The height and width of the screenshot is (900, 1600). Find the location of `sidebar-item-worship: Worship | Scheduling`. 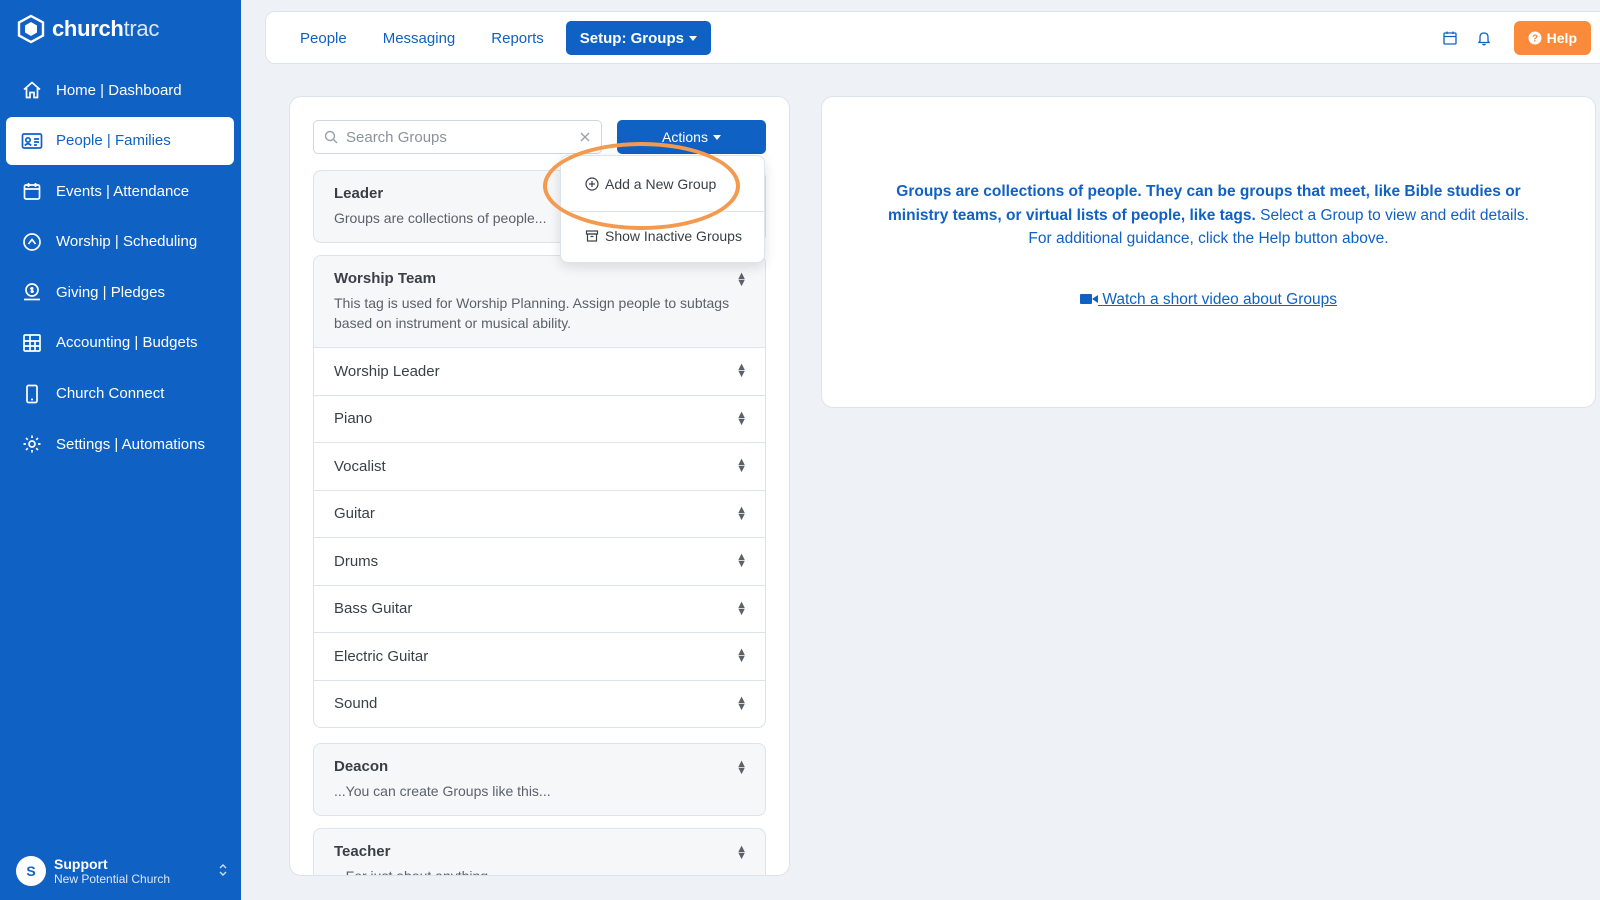

sidebar-item-worship: Worship | Scheduling is located at coordinates (120, 242).